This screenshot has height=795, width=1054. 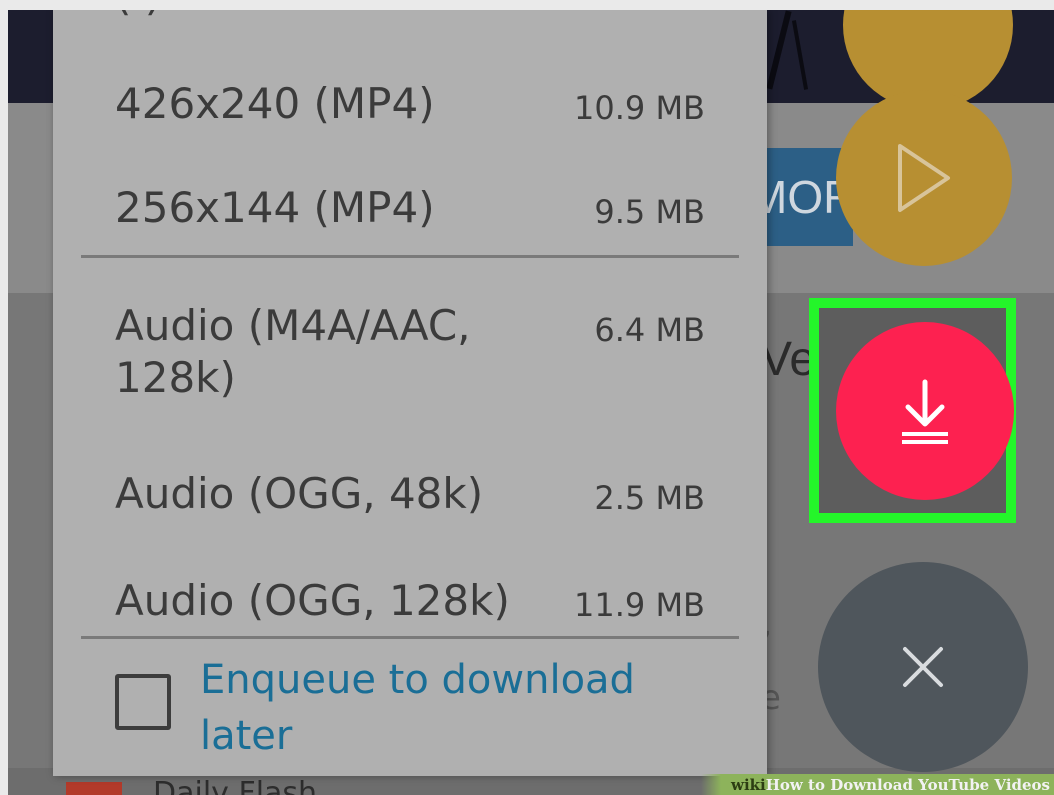 I want to click on menu-item-size: 10.9 MB, so click(x=639, y=108).